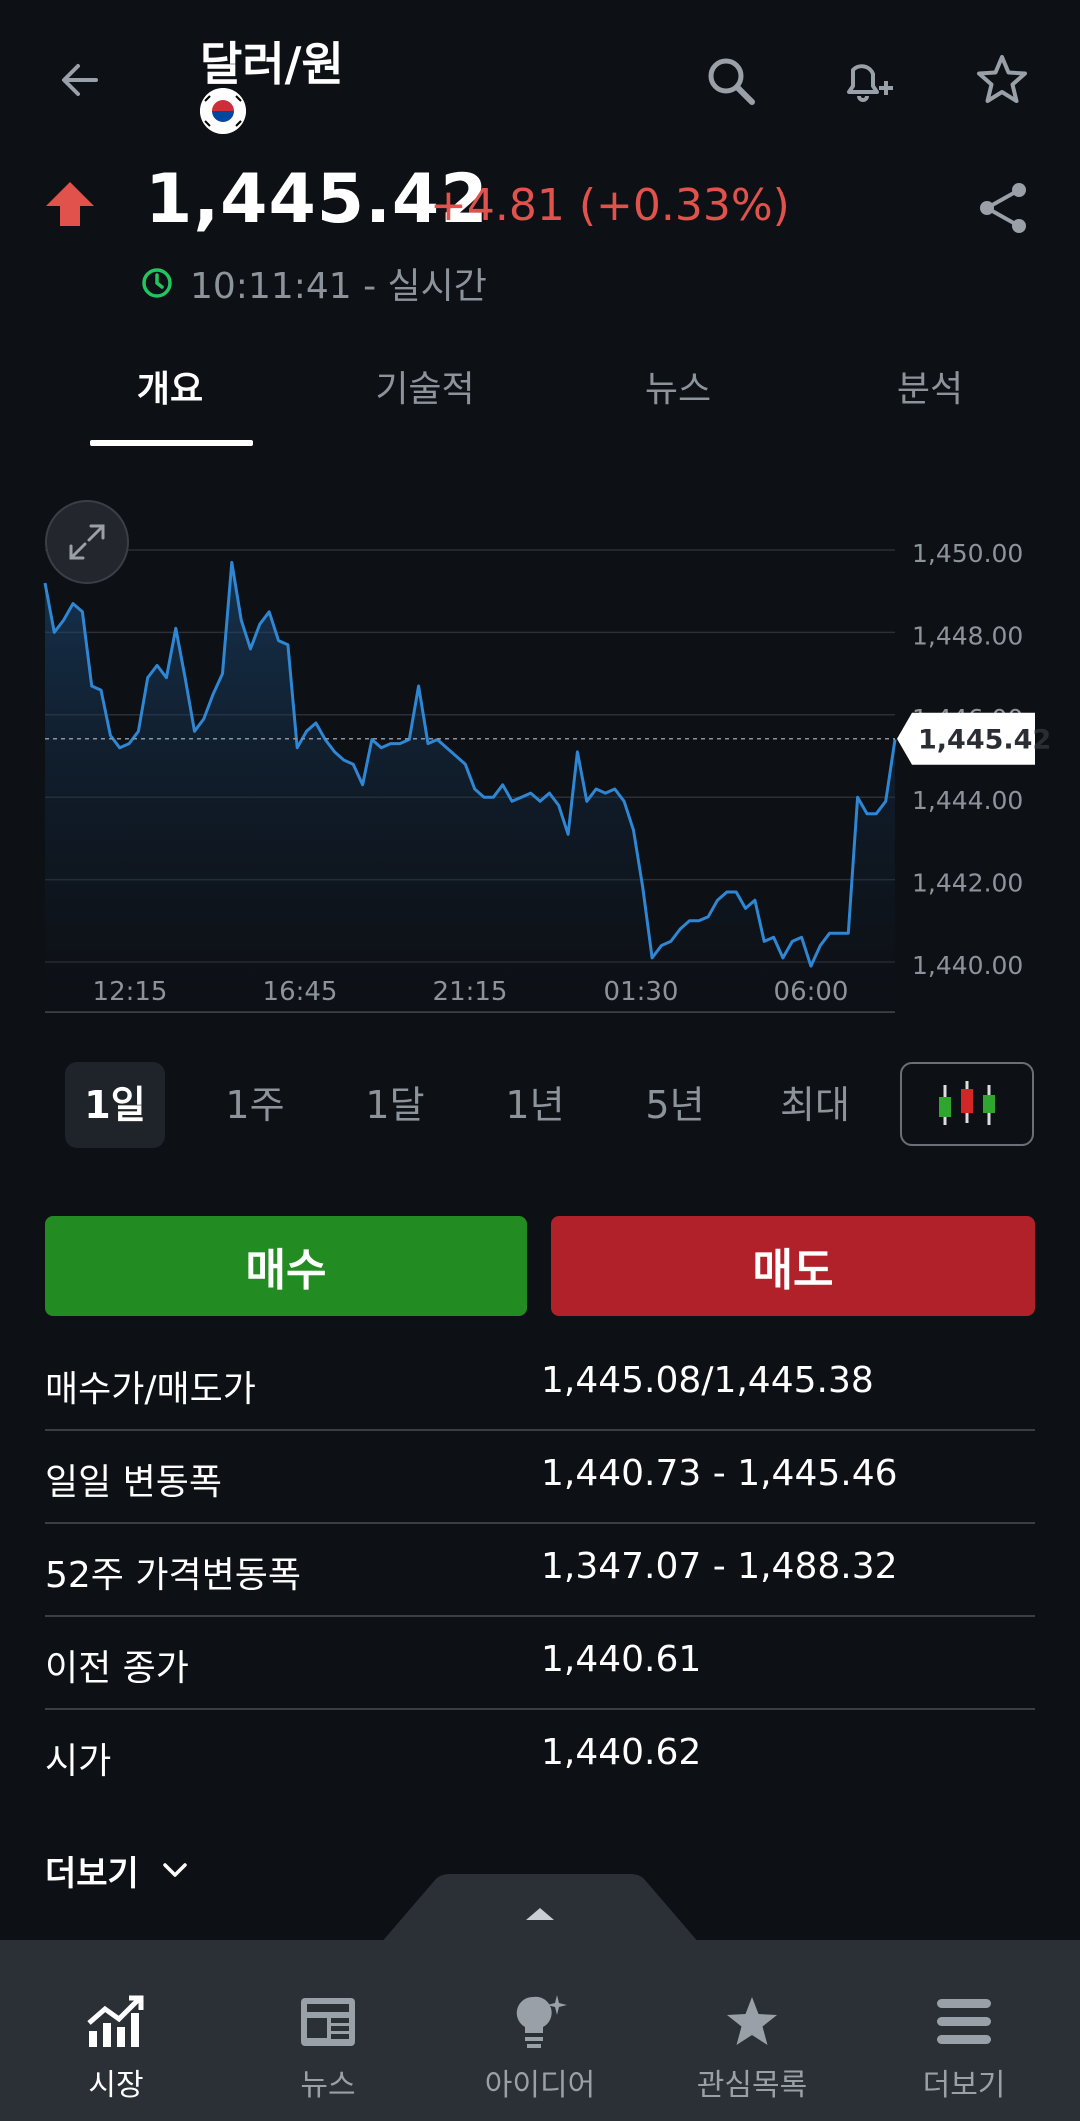 This screenshot has height=2121, width=1080. Describe the element at coordinates (70, 204) in the screenshot. I see `up-arrow-icon` at that location.